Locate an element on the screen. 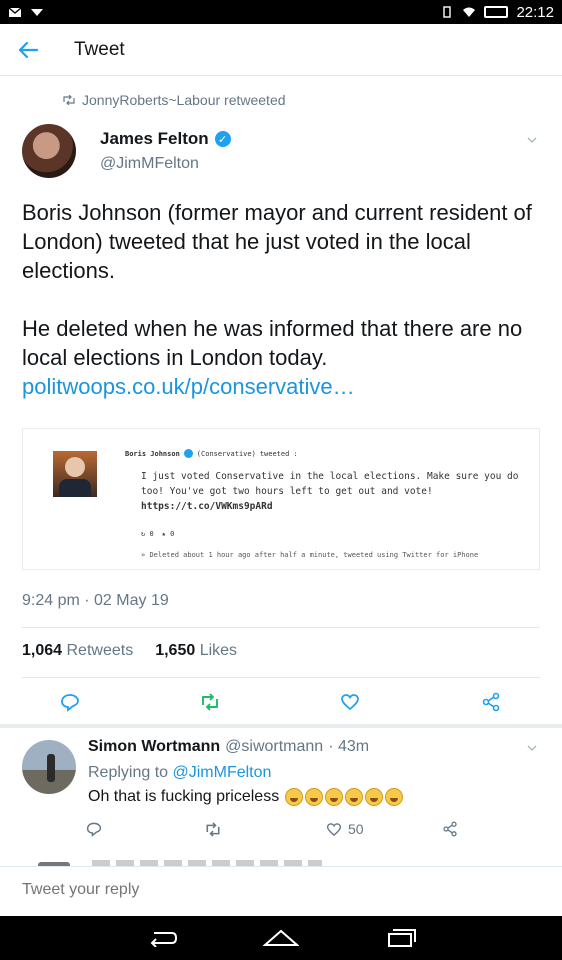  nav-back-button is located at coordinates (162, 938).